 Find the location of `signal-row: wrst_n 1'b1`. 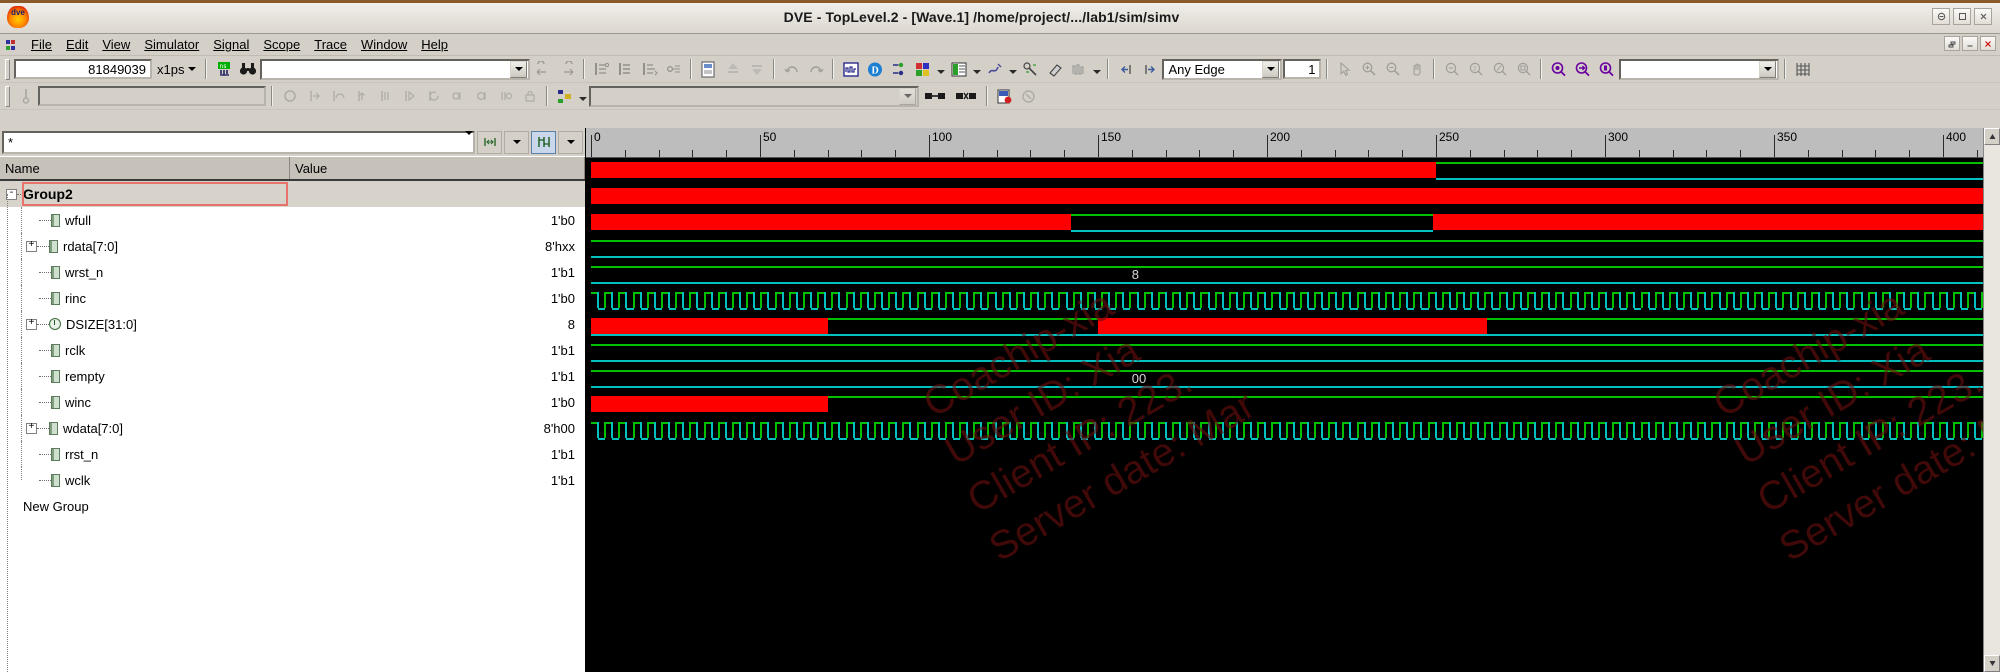

signal-row: wrst_n 1'b1 is located at coordinates (292, 272).